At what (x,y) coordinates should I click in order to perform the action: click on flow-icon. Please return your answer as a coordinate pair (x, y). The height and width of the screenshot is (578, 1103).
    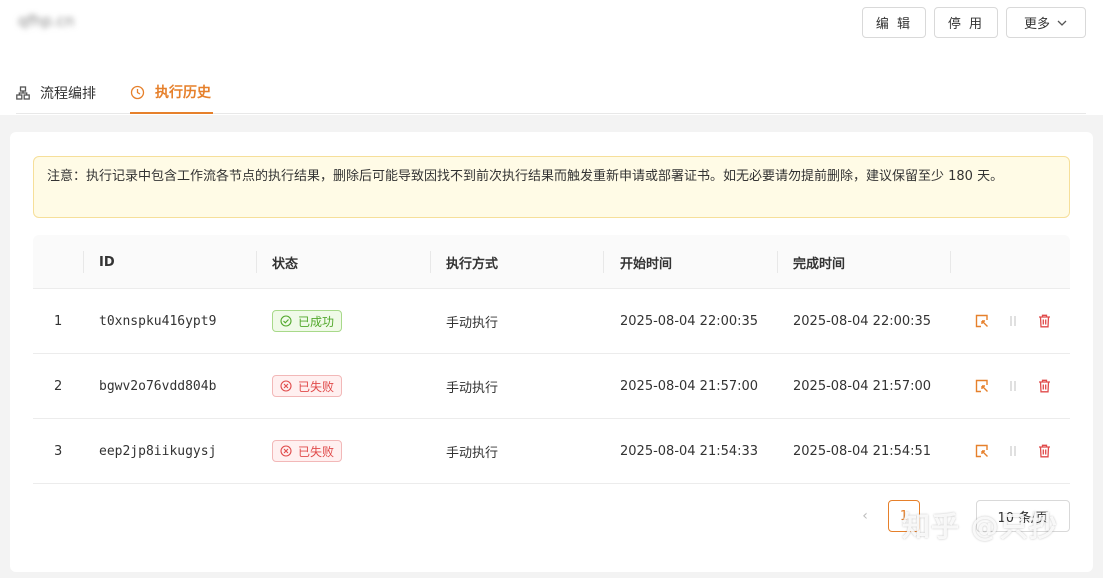
    Looking at the image, I should click on (23, 93).